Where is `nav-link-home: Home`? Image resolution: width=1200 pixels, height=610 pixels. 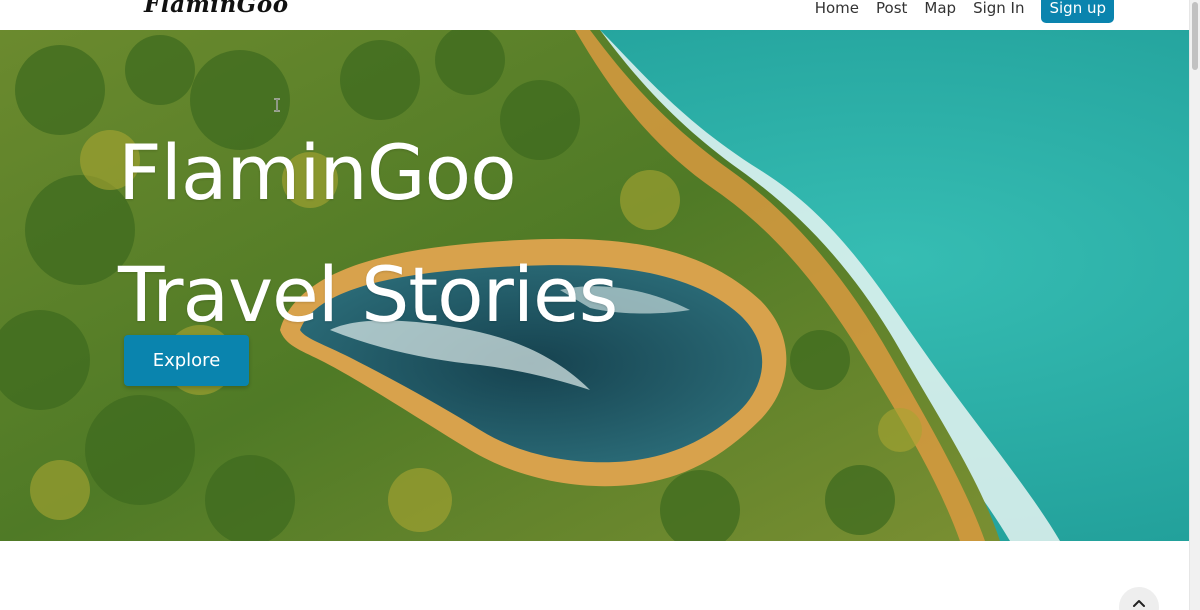
nav-link-home: Home is located at coordinates (837, 8).